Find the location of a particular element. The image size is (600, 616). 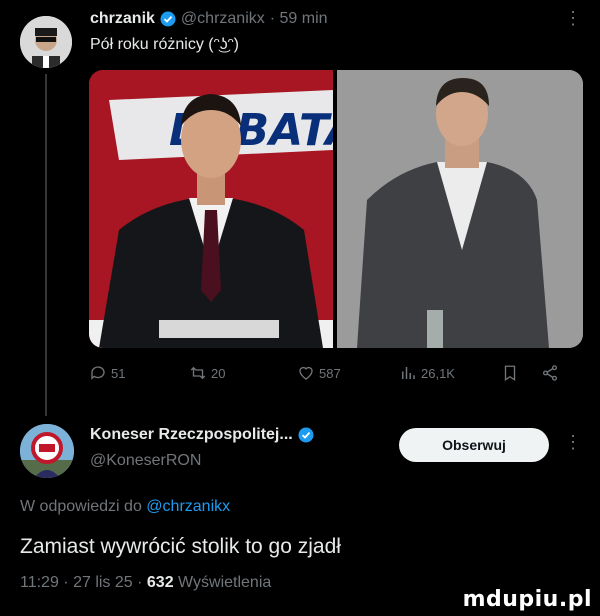

author-name: chrzanik is located at coordinates (122, 19).